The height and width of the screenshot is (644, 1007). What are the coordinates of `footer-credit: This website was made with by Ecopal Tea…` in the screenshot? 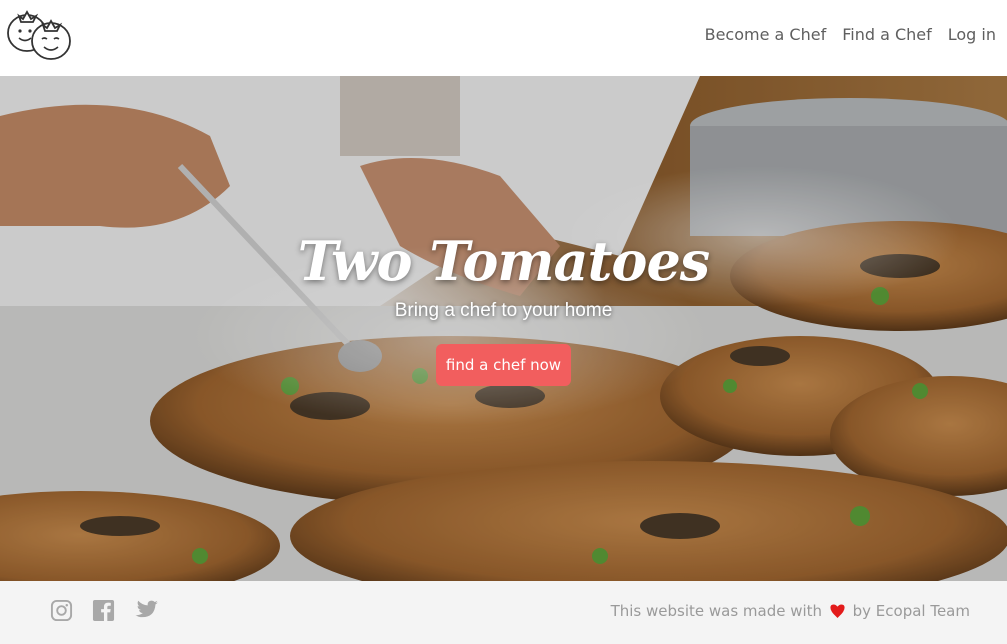 It's located at (790, 612).